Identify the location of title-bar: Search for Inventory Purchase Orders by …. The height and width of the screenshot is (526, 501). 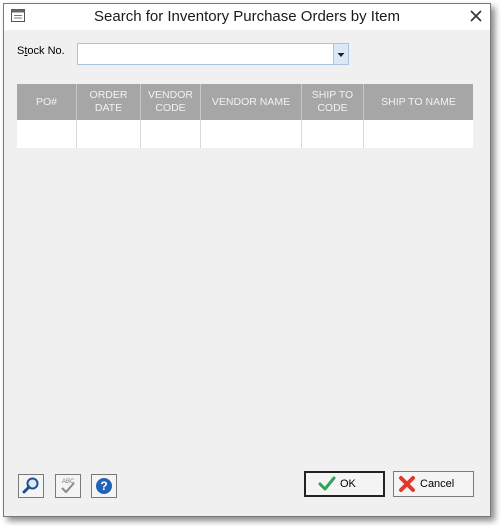
(247, 17).